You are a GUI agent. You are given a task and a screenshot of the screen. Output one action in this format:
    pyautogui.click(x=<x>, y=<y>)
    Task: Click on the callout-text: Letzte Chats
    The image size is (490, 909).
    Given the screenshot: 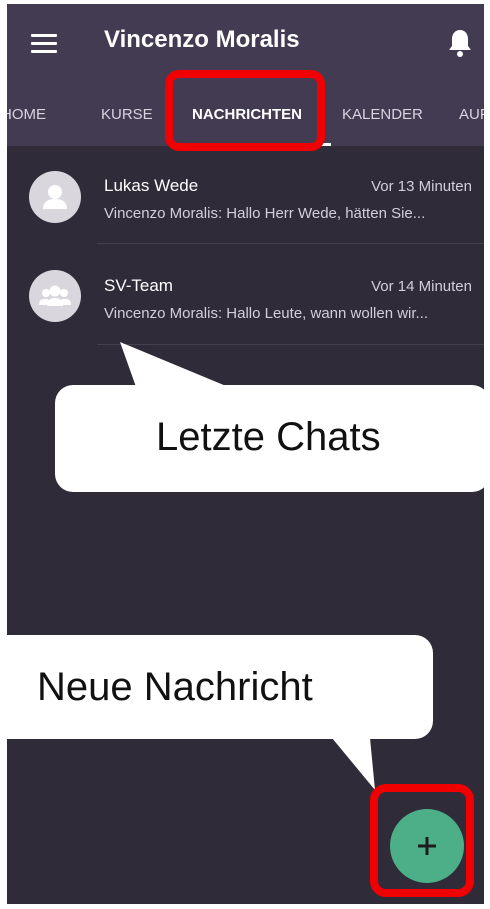 What is the action you would take?
    pyautogui.click(x=268, y=437)
    